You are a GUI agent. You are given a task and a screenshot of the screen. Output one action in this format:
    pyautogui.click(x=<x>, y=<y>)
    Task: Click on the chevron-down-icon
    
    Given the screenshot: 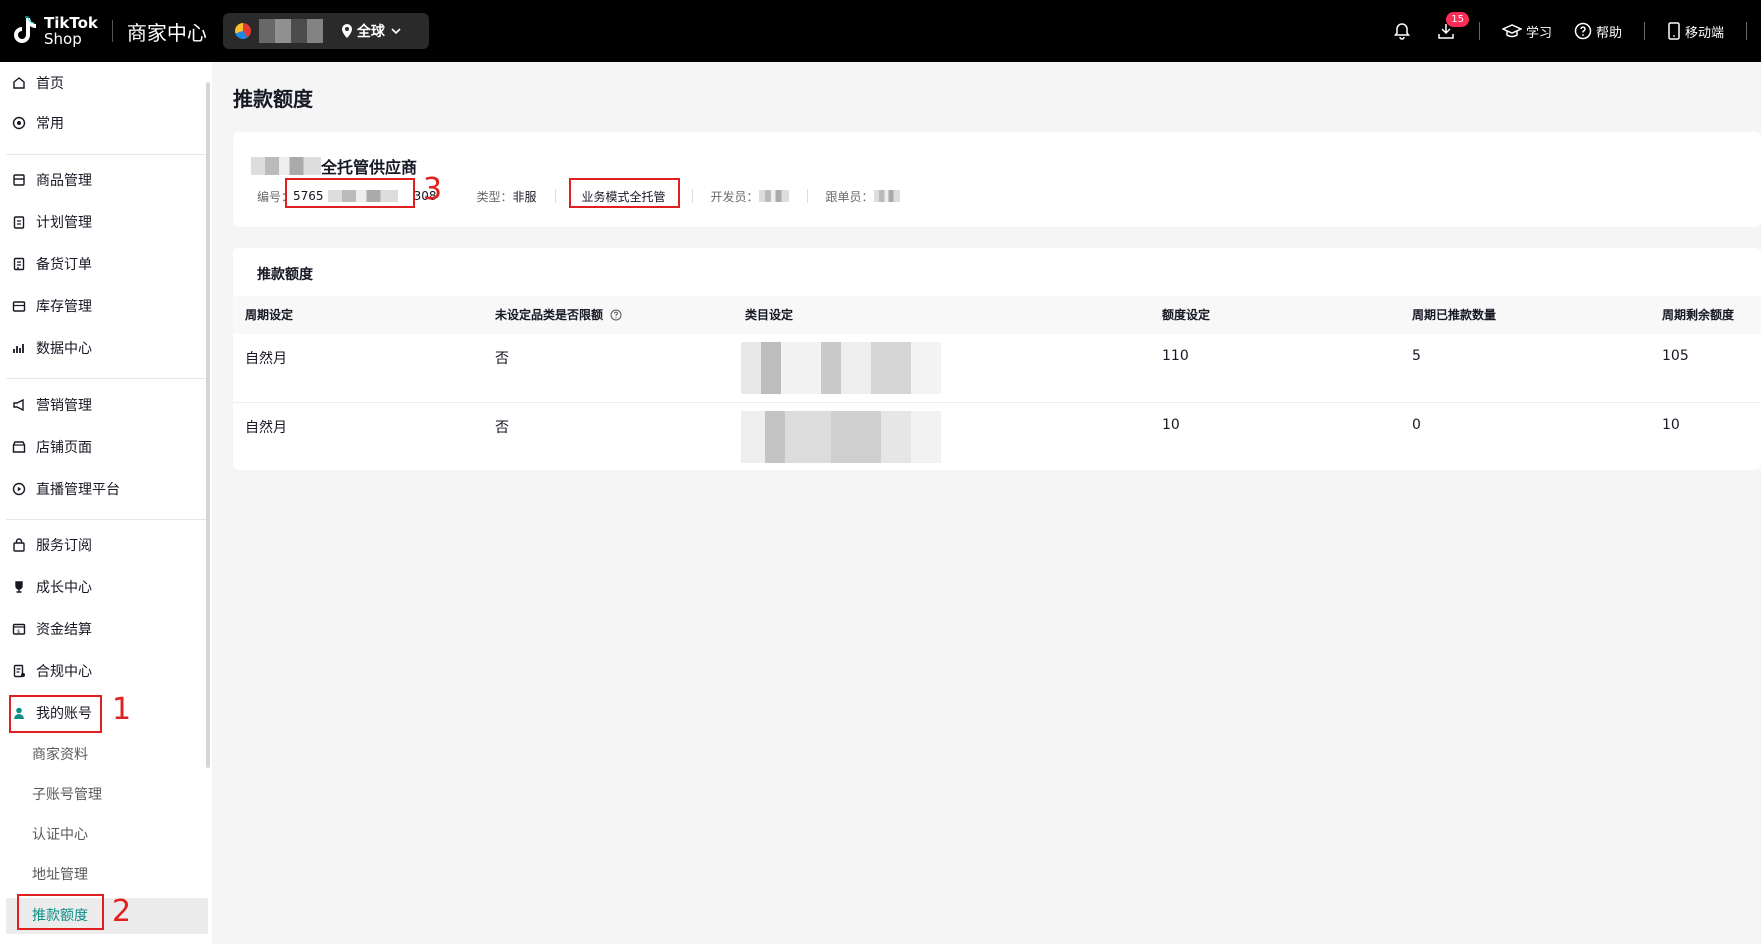 What is the action you would take?
    pyautogui.click(x=396, y=31)
    